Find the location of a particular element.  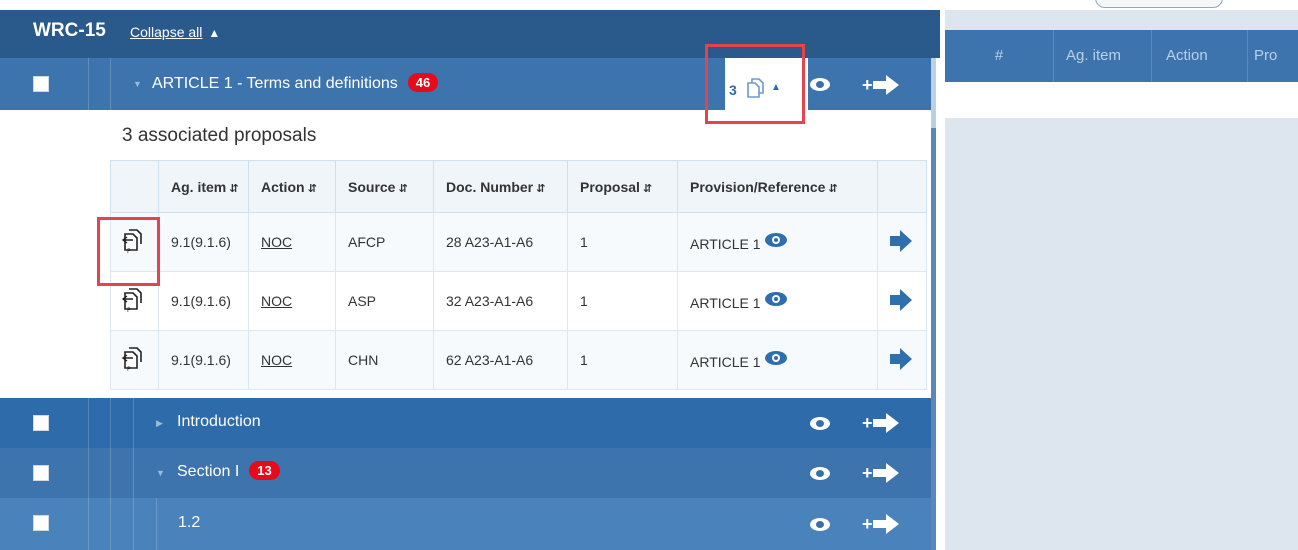

arrow-right-icon is located at coordinates (901, 299).